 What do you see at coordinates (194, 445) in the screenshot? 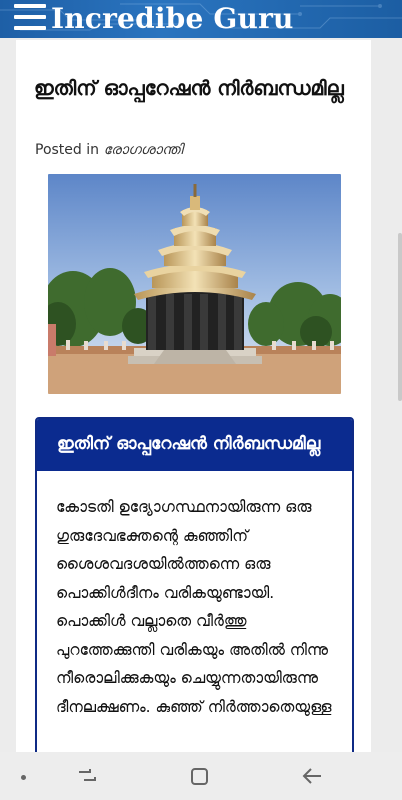
I see `summary-heading: ഇതിന് ഓപ്പറേഷൻ നിർബന്ധമില്ല` at bounding box center [194, 445].